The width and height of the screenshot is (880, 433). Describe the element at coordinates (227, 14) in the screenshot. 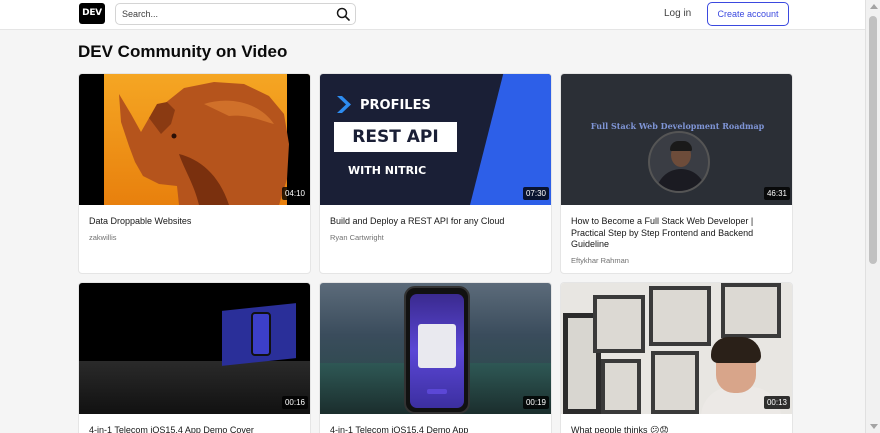

I see `search-input` at that location.